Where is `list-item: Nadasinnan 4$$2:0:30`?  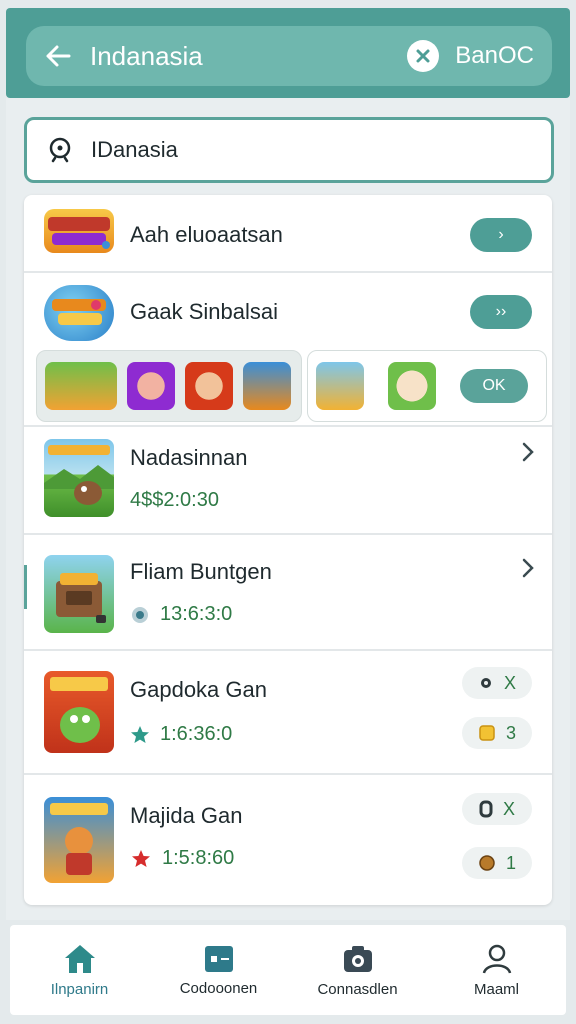
list-item: Nadasinnan 4$$2:0:30 is located at coordinates (288, 481).